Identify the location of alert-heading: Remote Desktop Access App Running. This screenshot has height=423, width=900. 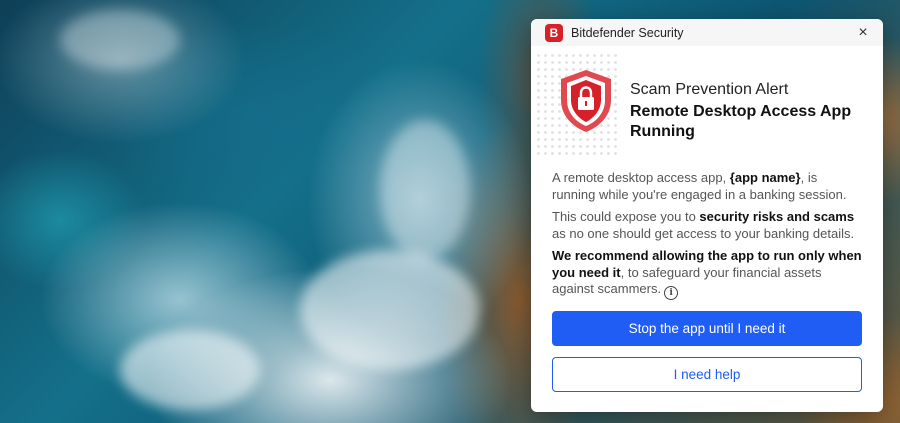
(741, 121).